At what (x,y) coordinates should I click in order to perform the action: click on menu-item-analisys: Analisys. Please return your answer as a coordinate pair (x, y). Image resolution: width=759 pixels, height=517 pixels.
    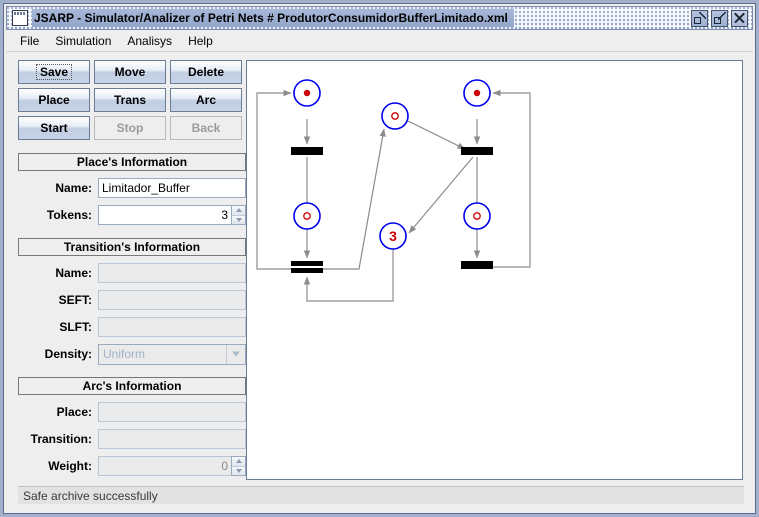
    Looking at the image, I should click on (149, 41).